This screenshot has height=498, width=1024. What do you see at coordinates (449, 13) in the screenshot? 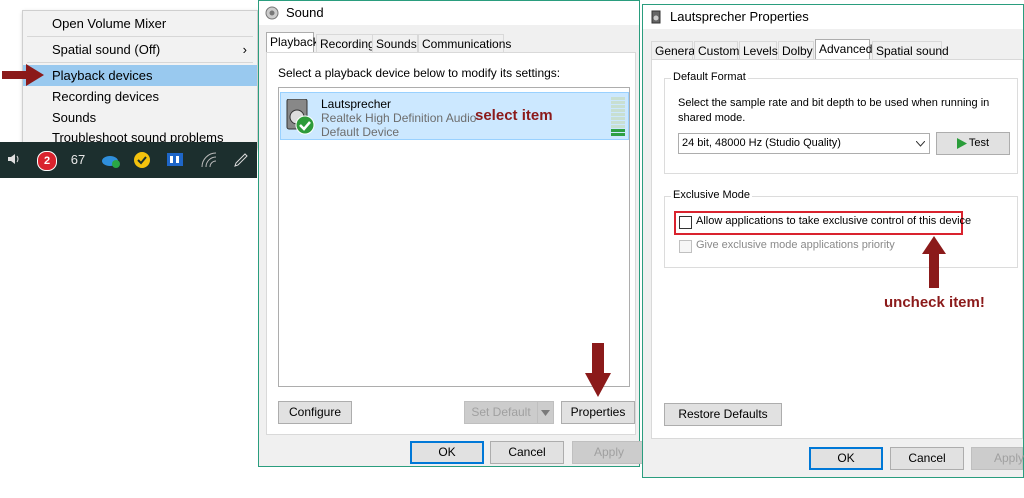
I see `sound-titlebar: Sound` at bounding box center [449, 13].